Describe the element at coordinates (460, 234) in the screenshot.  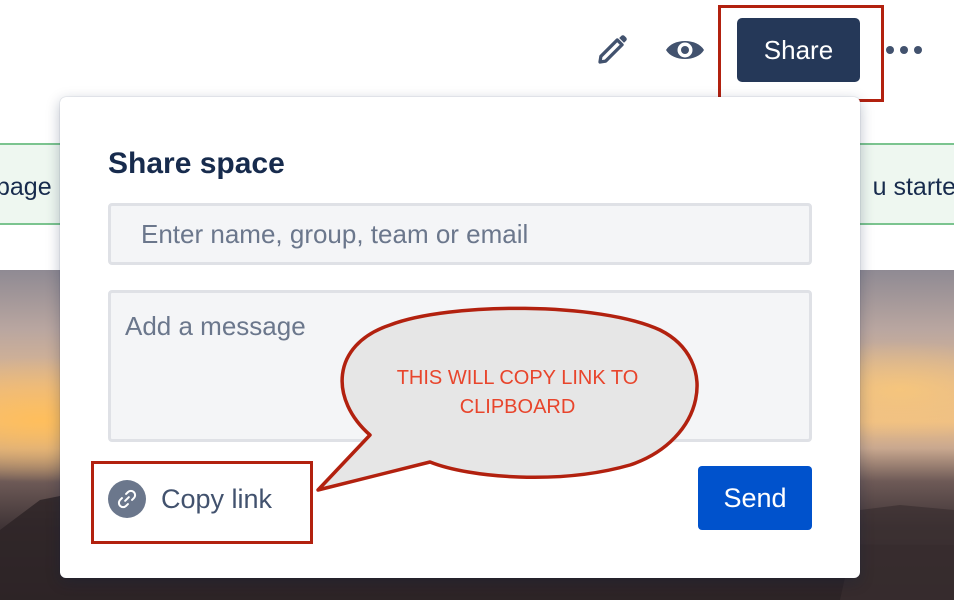
I see `recipient-input` at that location.